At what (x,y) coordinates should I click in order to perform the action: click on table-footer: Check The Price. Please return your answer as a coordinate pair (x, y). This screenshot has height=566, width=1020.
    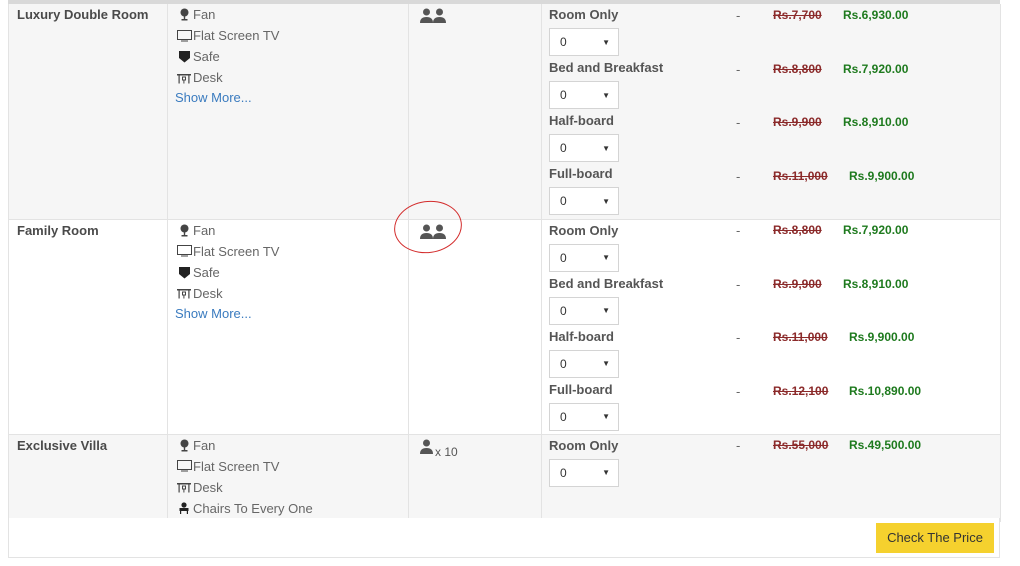
    Looking at the image, I should click on (504, 538).